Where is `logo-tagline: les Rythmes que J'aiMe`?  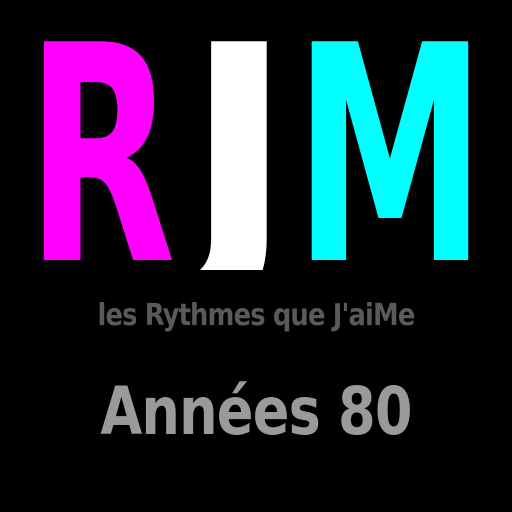
logo-tagline: les Rythmes que J'aiMe is located at coordinates (256, 315).